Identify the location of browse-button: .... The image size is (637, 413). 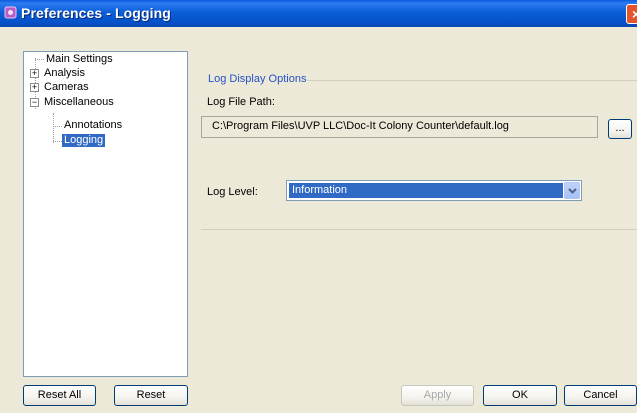
(620, 129).